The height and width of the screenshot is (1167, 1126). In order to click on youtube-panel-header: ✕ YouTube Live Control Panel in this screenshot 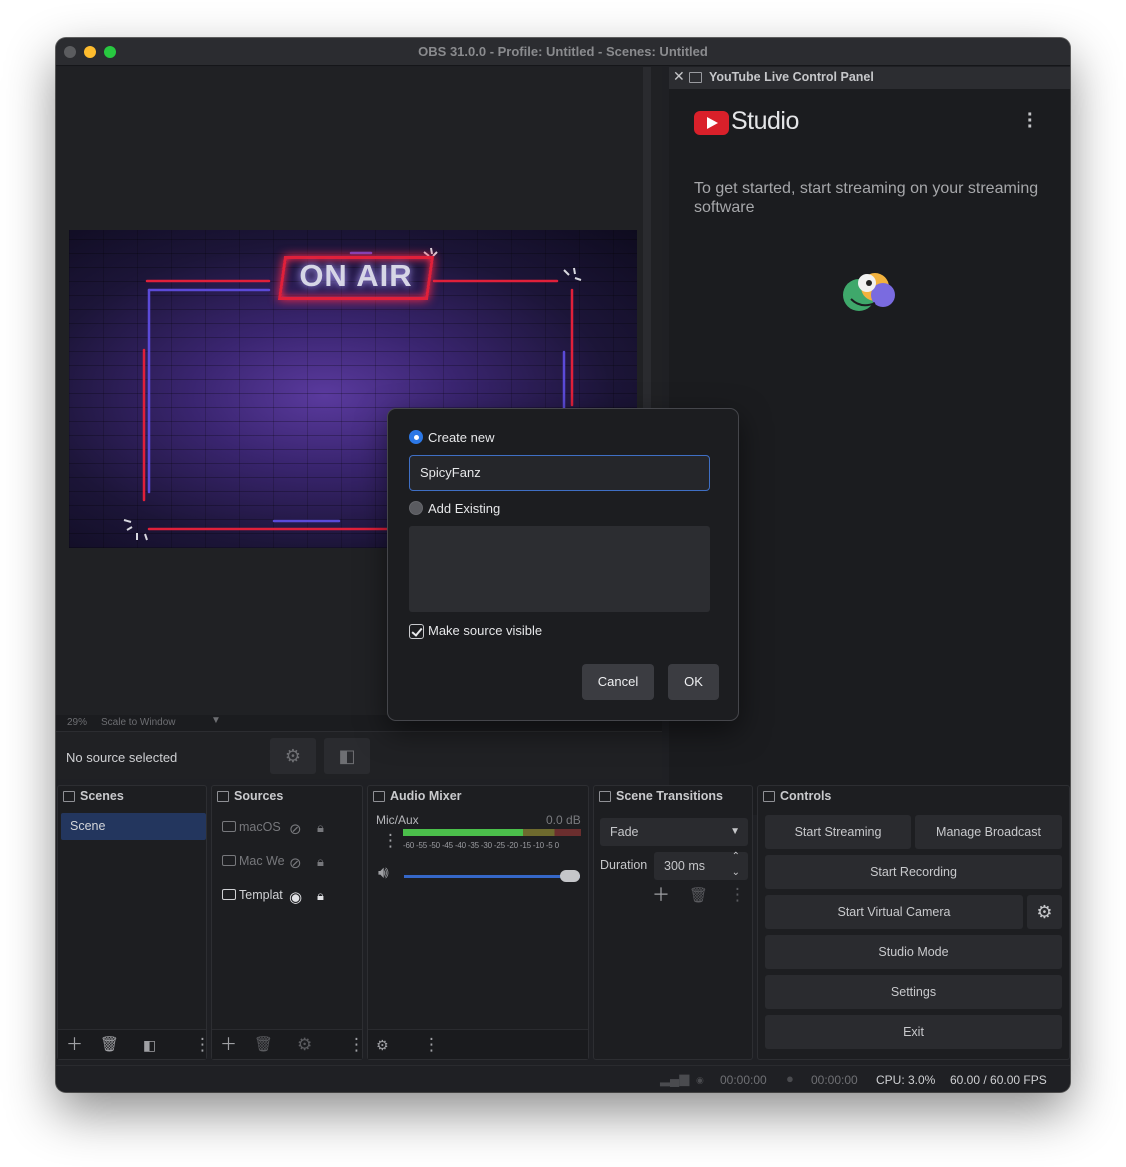, I will do `click(869, 78)`.